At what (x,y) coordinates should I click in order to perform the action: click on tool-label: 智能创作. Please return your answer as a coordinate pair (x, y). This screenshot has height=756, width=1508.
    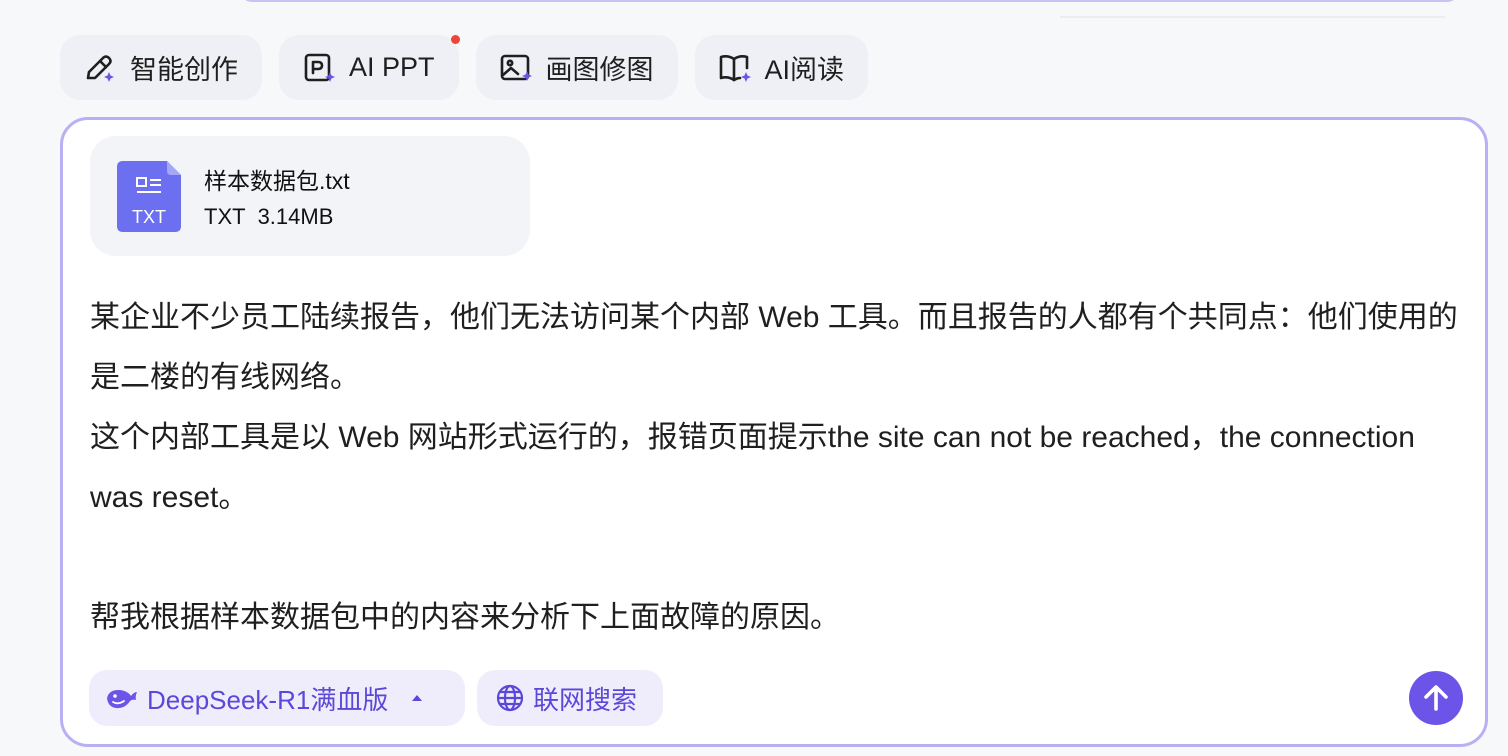
    Looking at the image, I should click on (184, 70).